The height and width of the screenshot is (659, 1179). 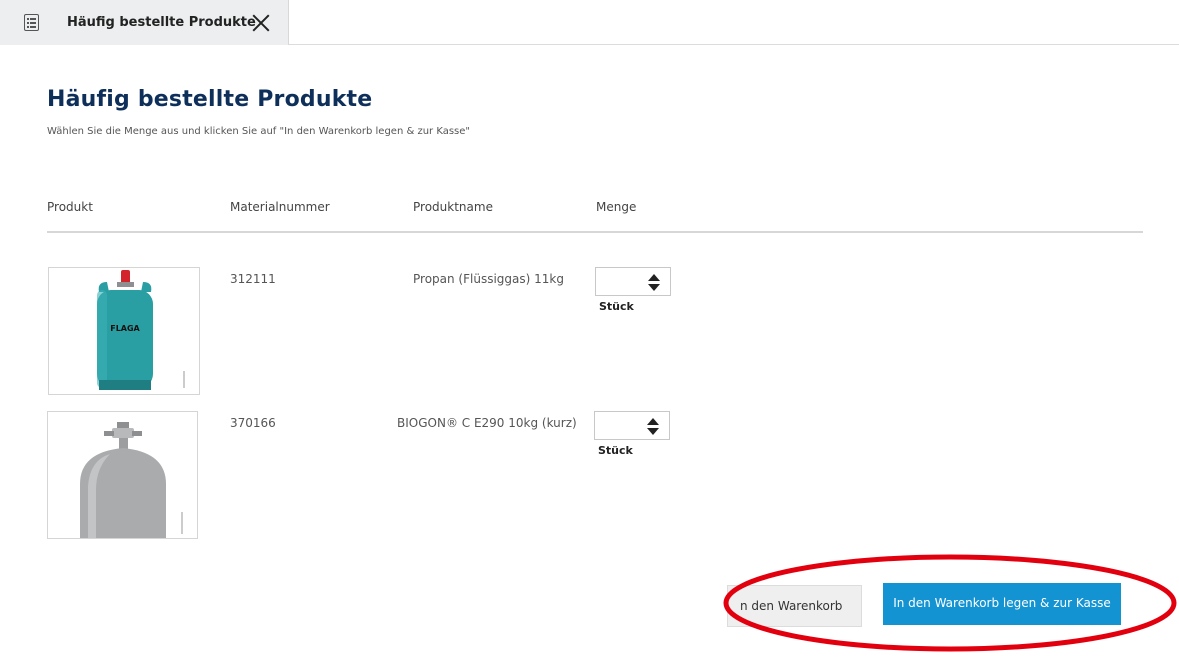 What do you see at coordinates (589, 22) in the screenshot?
I see `tab-bar: Häufig bestellte Produkte` at bounding box center [589, 22].